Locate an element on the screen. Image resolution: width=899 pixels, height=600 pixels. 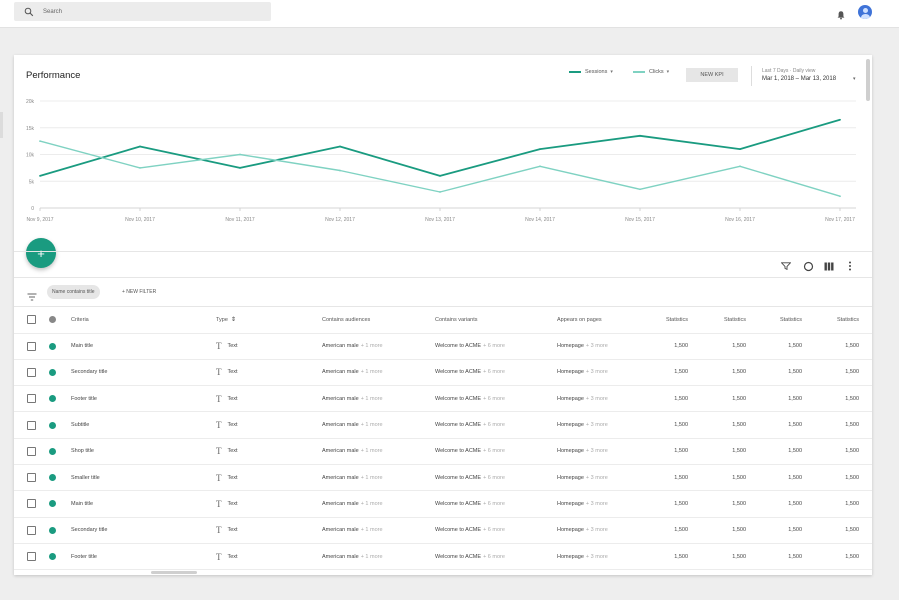
horizontal-scrollbar is located at coordinates (174, 572).